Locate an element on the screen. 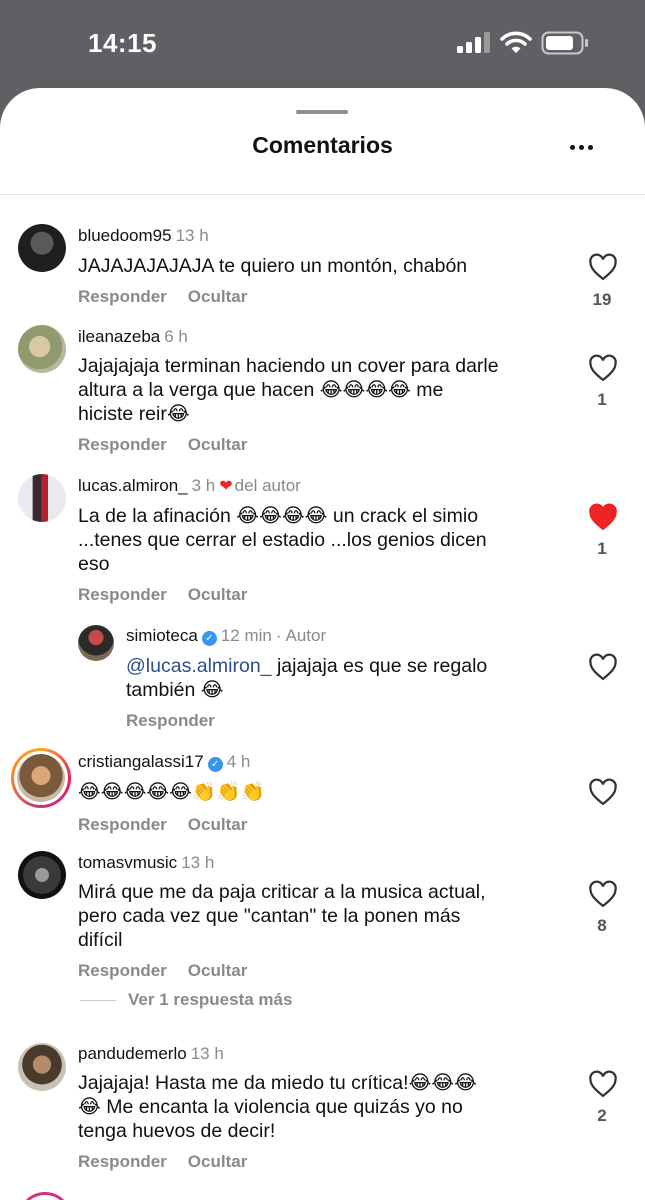 This screenshot has height=1200, width=645. comment-line: hiciste reir😂 is located at coordinates (134, 414).